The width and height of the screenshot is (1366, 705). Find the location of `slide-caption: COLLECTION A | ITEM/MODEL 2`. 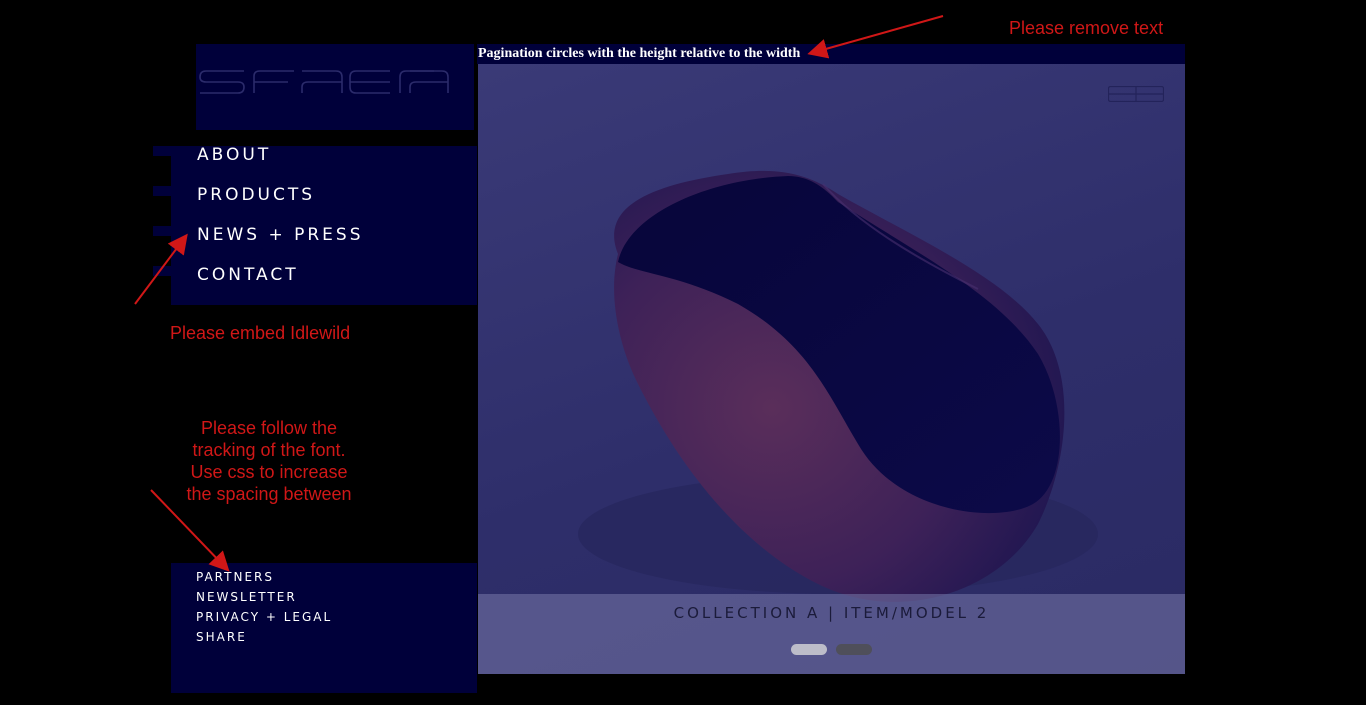

slide-caption: COLLECTION A | ITEM/MODEL 2 is located at coordinates (831, 613).